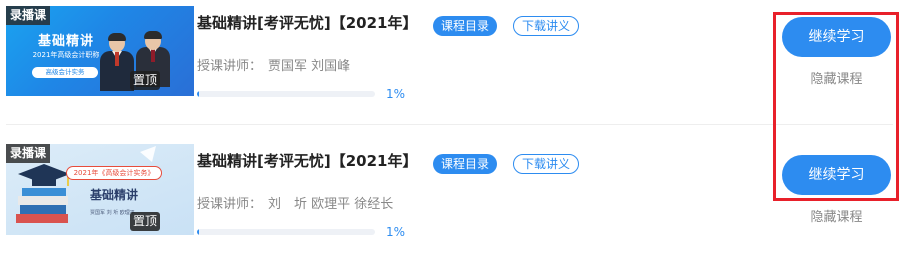 The height and width of the screenshot is (253, 899). Describe the element at coordinates (113, 195) in the screenshot. I see `thumbnail-headline: 基础精讲` at that location.